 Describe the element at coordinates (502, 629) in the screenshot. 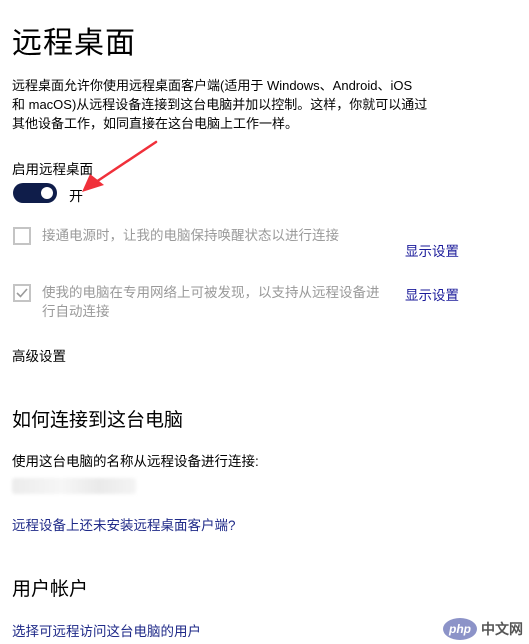

I see `watermark-text: 中文网` at that location.